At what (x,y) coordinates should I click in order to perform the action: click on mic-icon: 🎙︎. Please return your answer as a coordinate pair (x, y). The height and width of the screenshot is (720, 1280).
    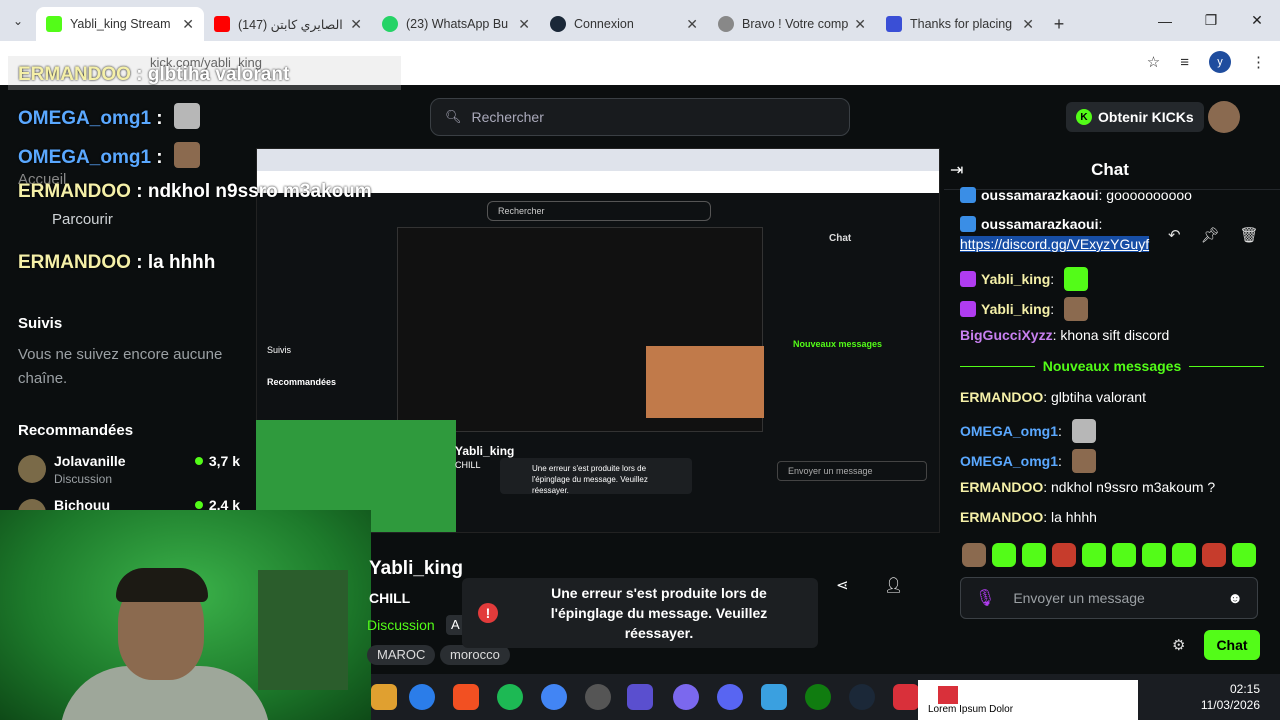
    Looking at the image, I should click on (985, 598).